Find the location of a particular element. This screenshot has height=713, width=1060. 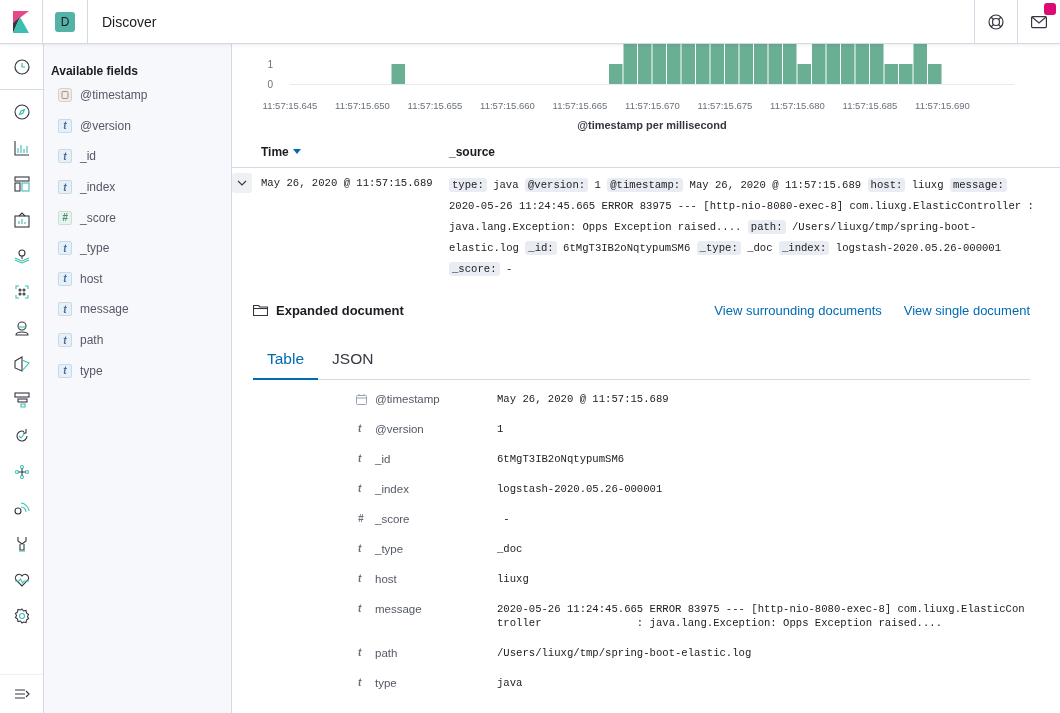

expand-toggle is located at coordinates (242, 183).